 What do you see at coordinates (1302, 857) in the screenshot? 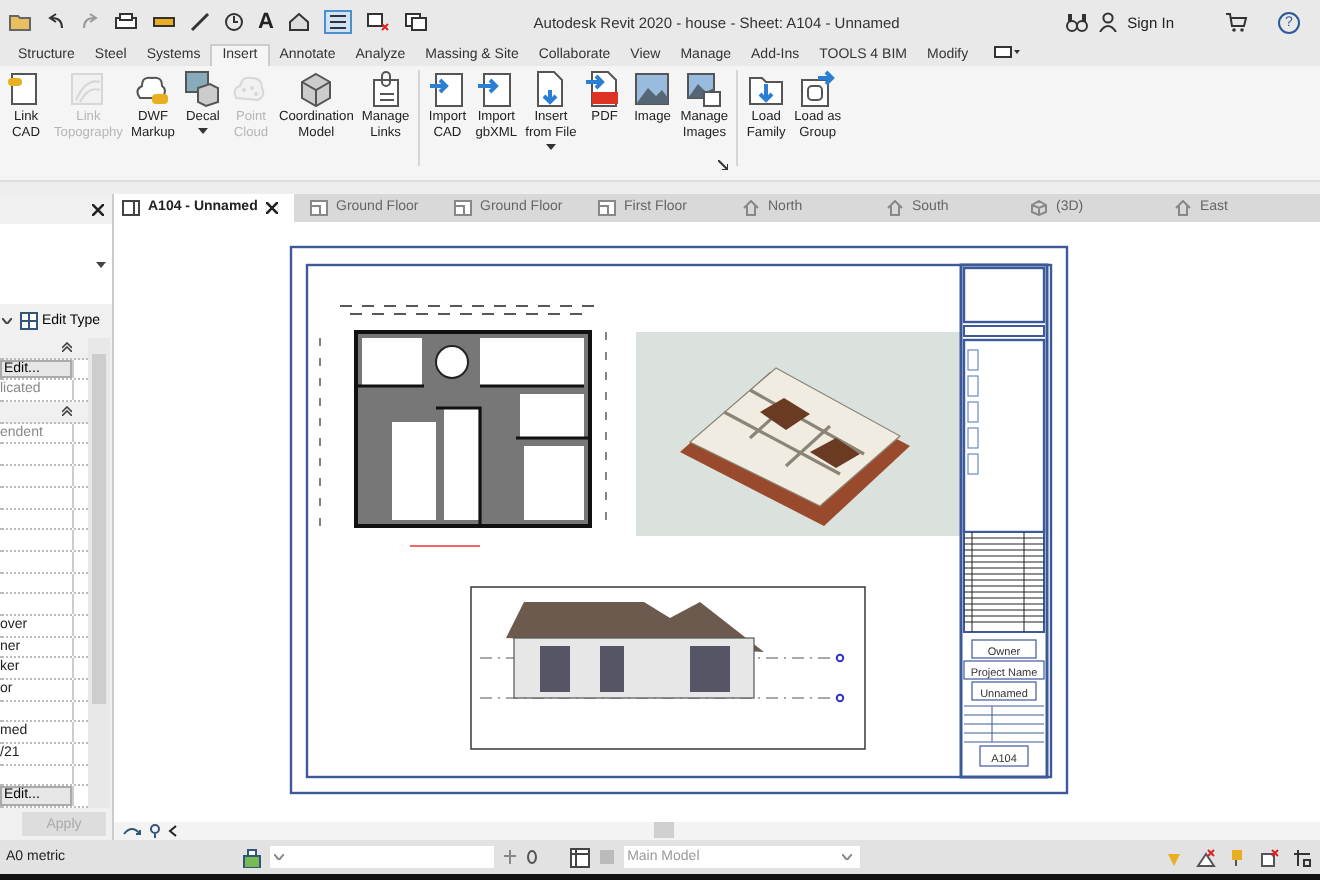
I see `drag-icon` at bounding box center [1302, 857].